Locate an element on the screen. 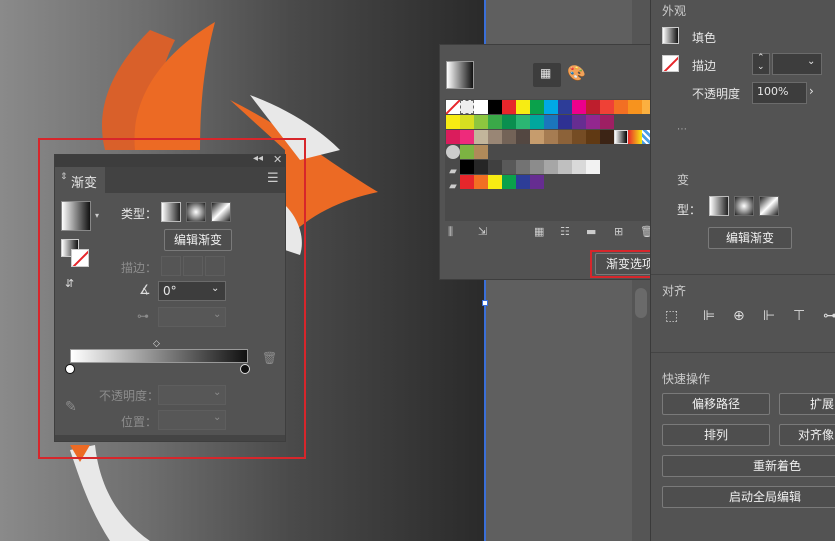 The width and height of the screenshot is (835, 541). swatch-pattern-leaves is located at coordinates (467, 152).